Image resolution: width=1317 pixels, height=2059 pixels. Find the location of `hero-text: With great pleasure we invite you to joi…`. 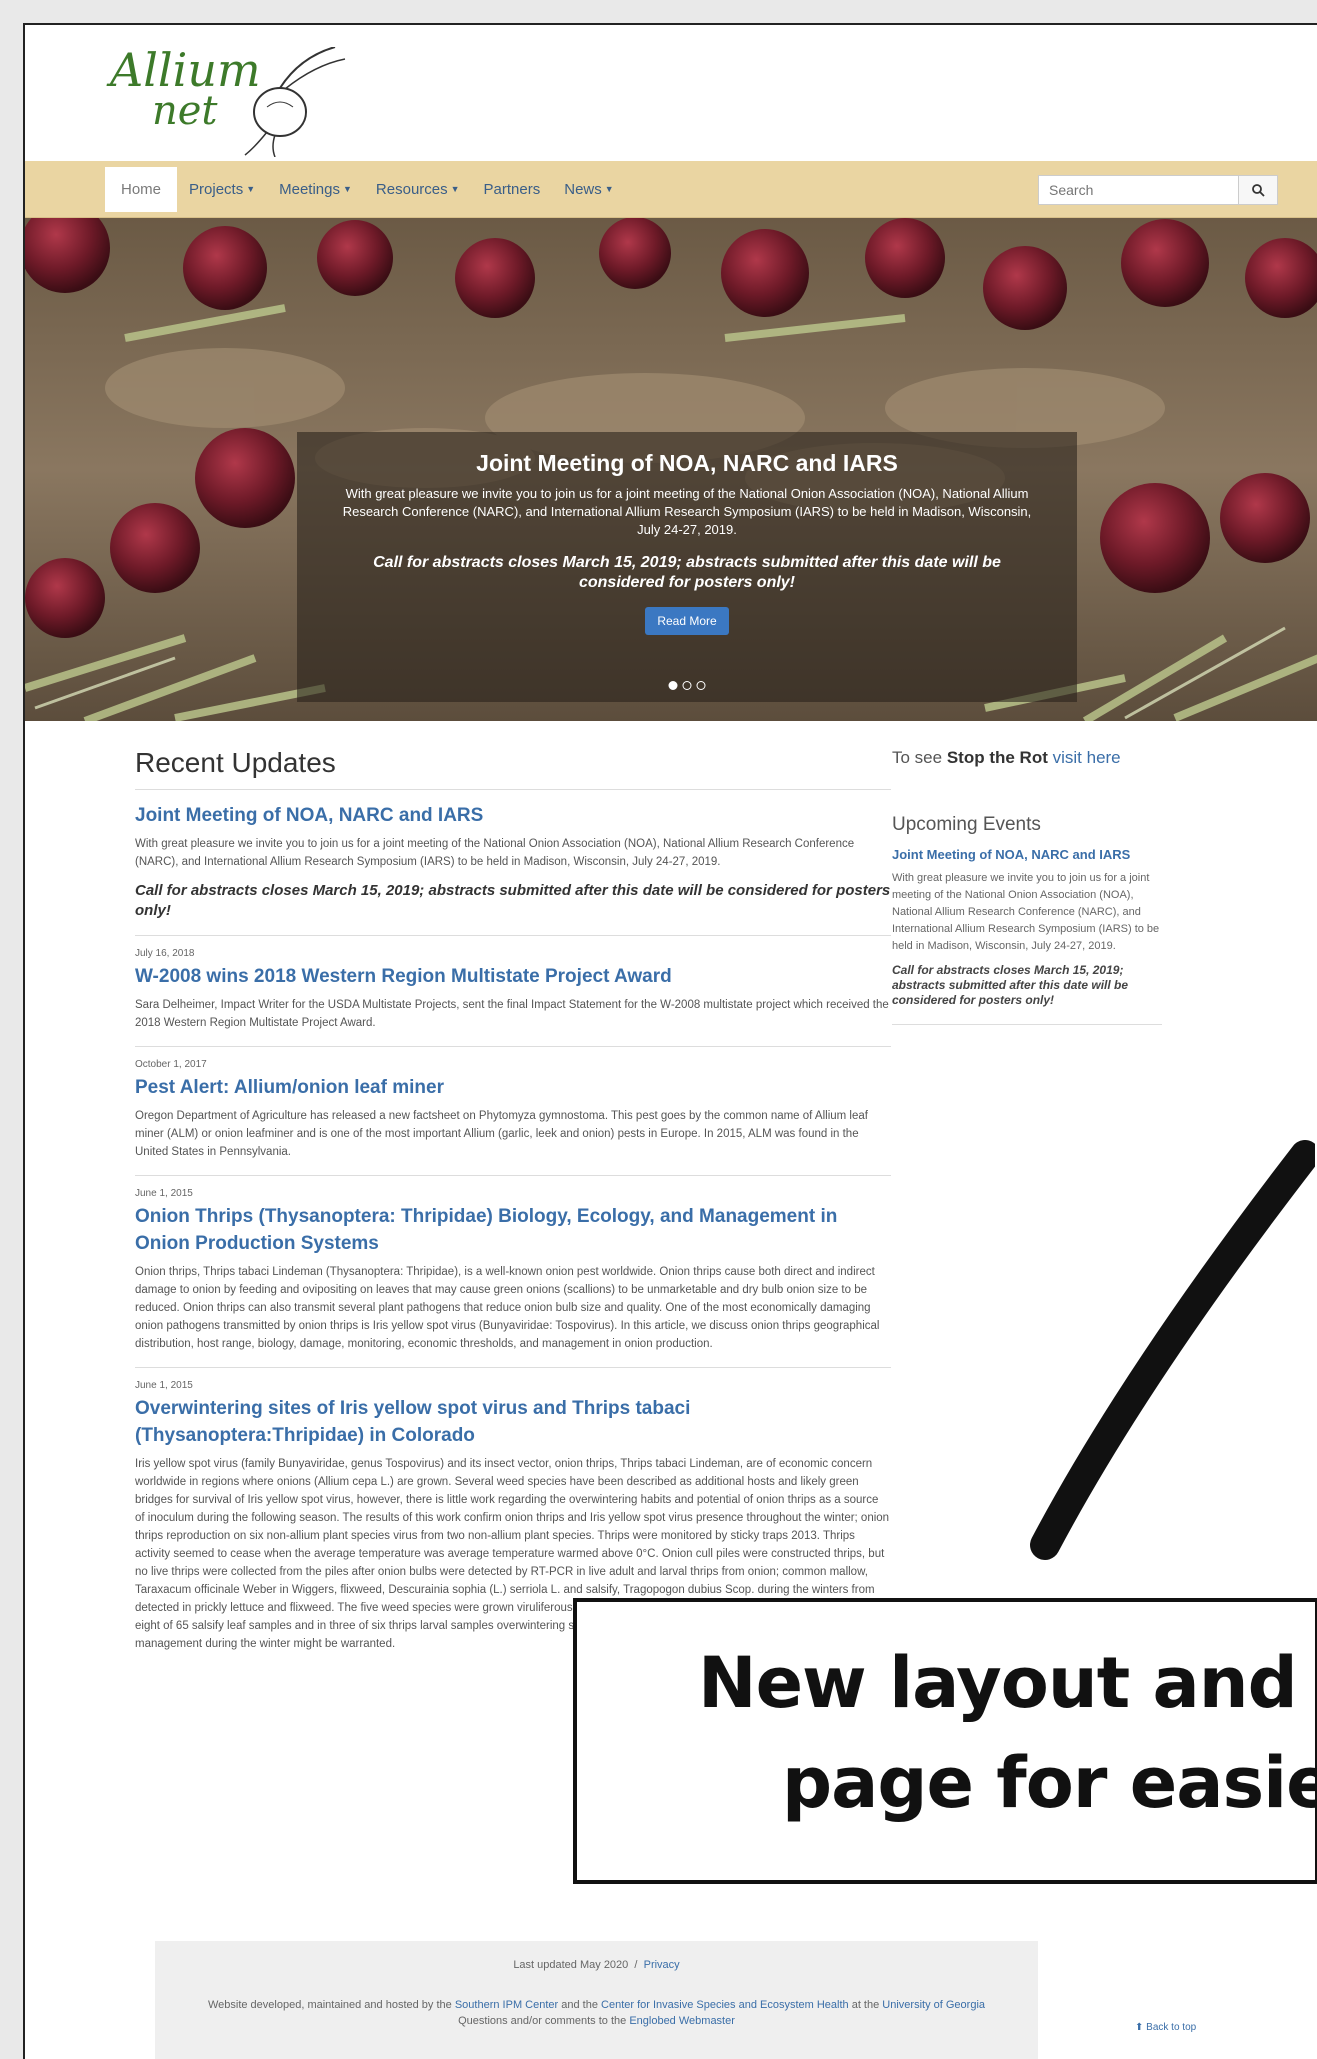

hero-text: With great pleasure we invite you to joi… is located at coordinates (687, 511).